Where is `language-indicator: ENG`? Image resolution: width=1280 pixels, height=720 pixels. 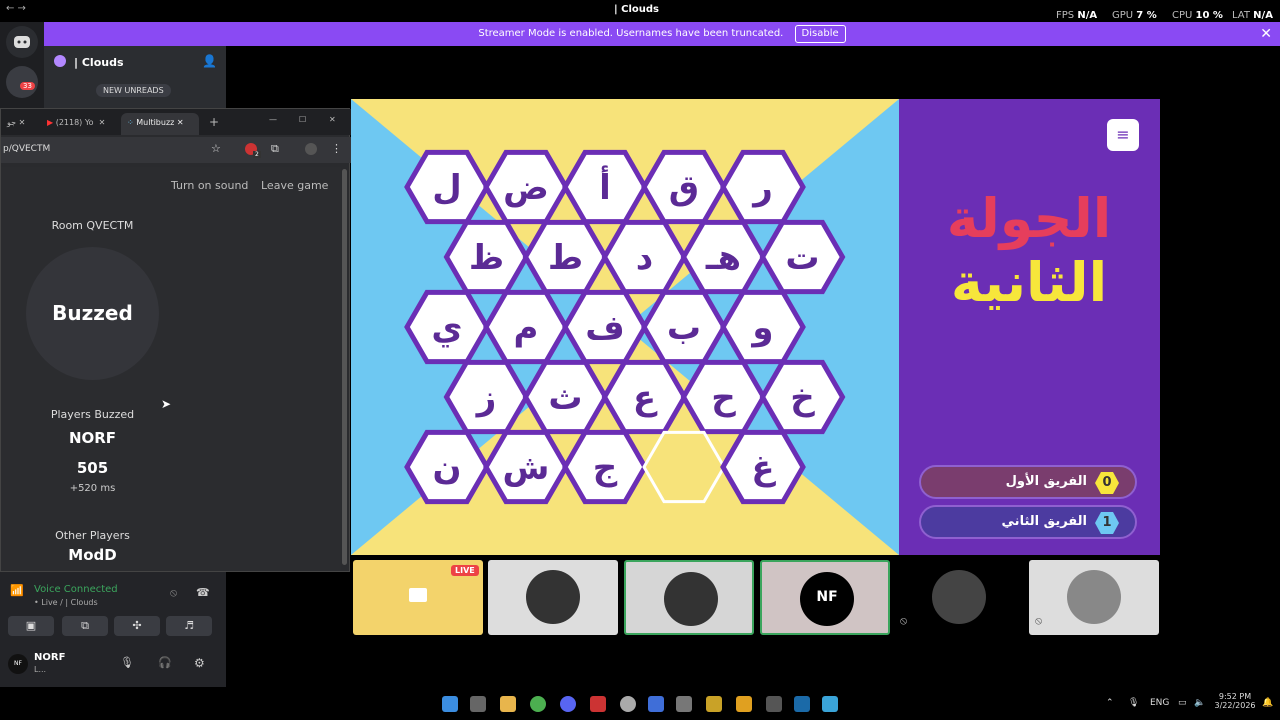
language-indicator: ENG is located at coordinates (1159, 703).